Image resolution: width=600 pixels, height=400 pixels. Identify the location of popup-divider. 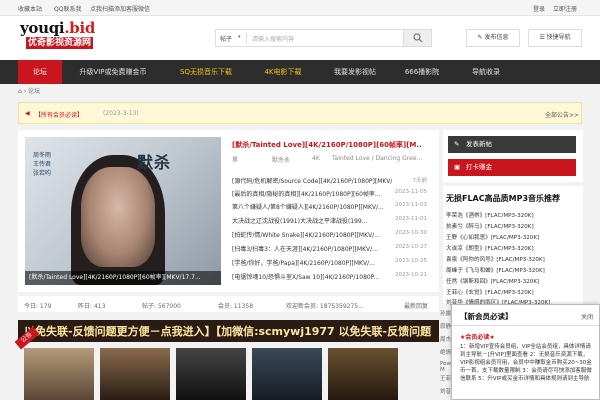
(525, 325).